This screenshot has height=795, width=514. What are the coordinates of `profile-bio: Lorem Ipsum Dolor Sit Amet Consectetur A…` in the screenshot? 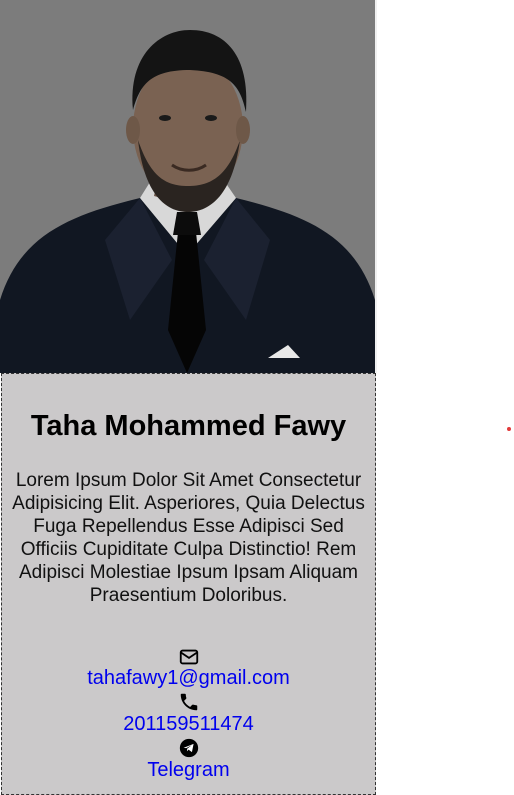 It's located at (188, 538).